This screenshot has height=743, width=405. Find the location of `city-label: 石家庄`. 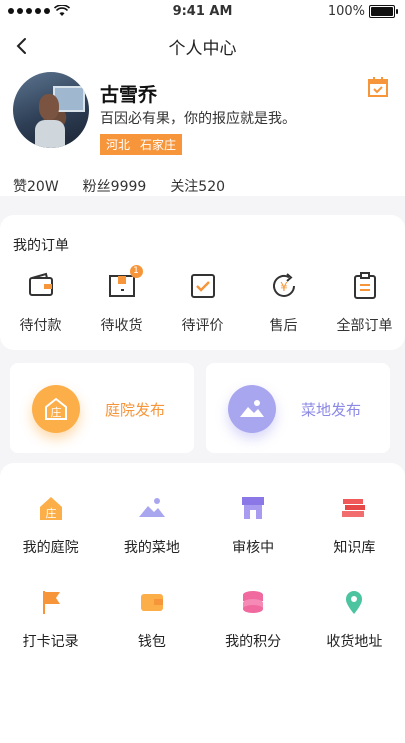

city-label: 石家庄 is located at coordinates (158, 145).